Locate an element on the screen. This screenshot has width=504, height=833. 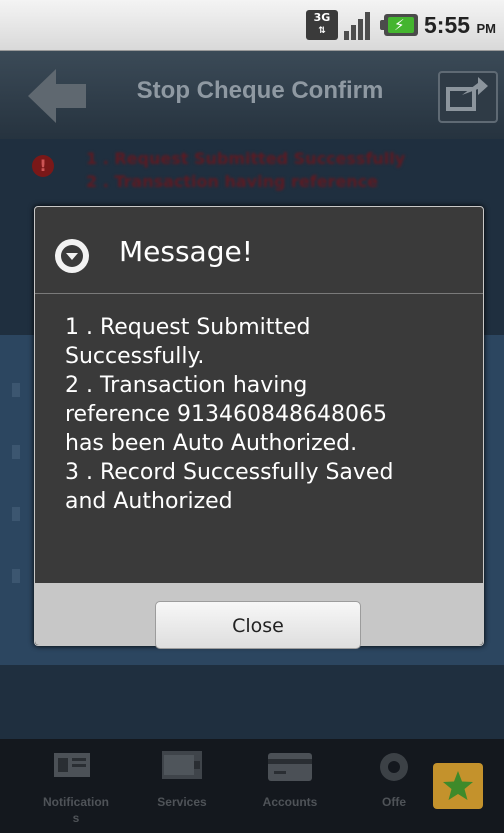
dialog-title-bar: Message! is located at coordinates (259, 250).